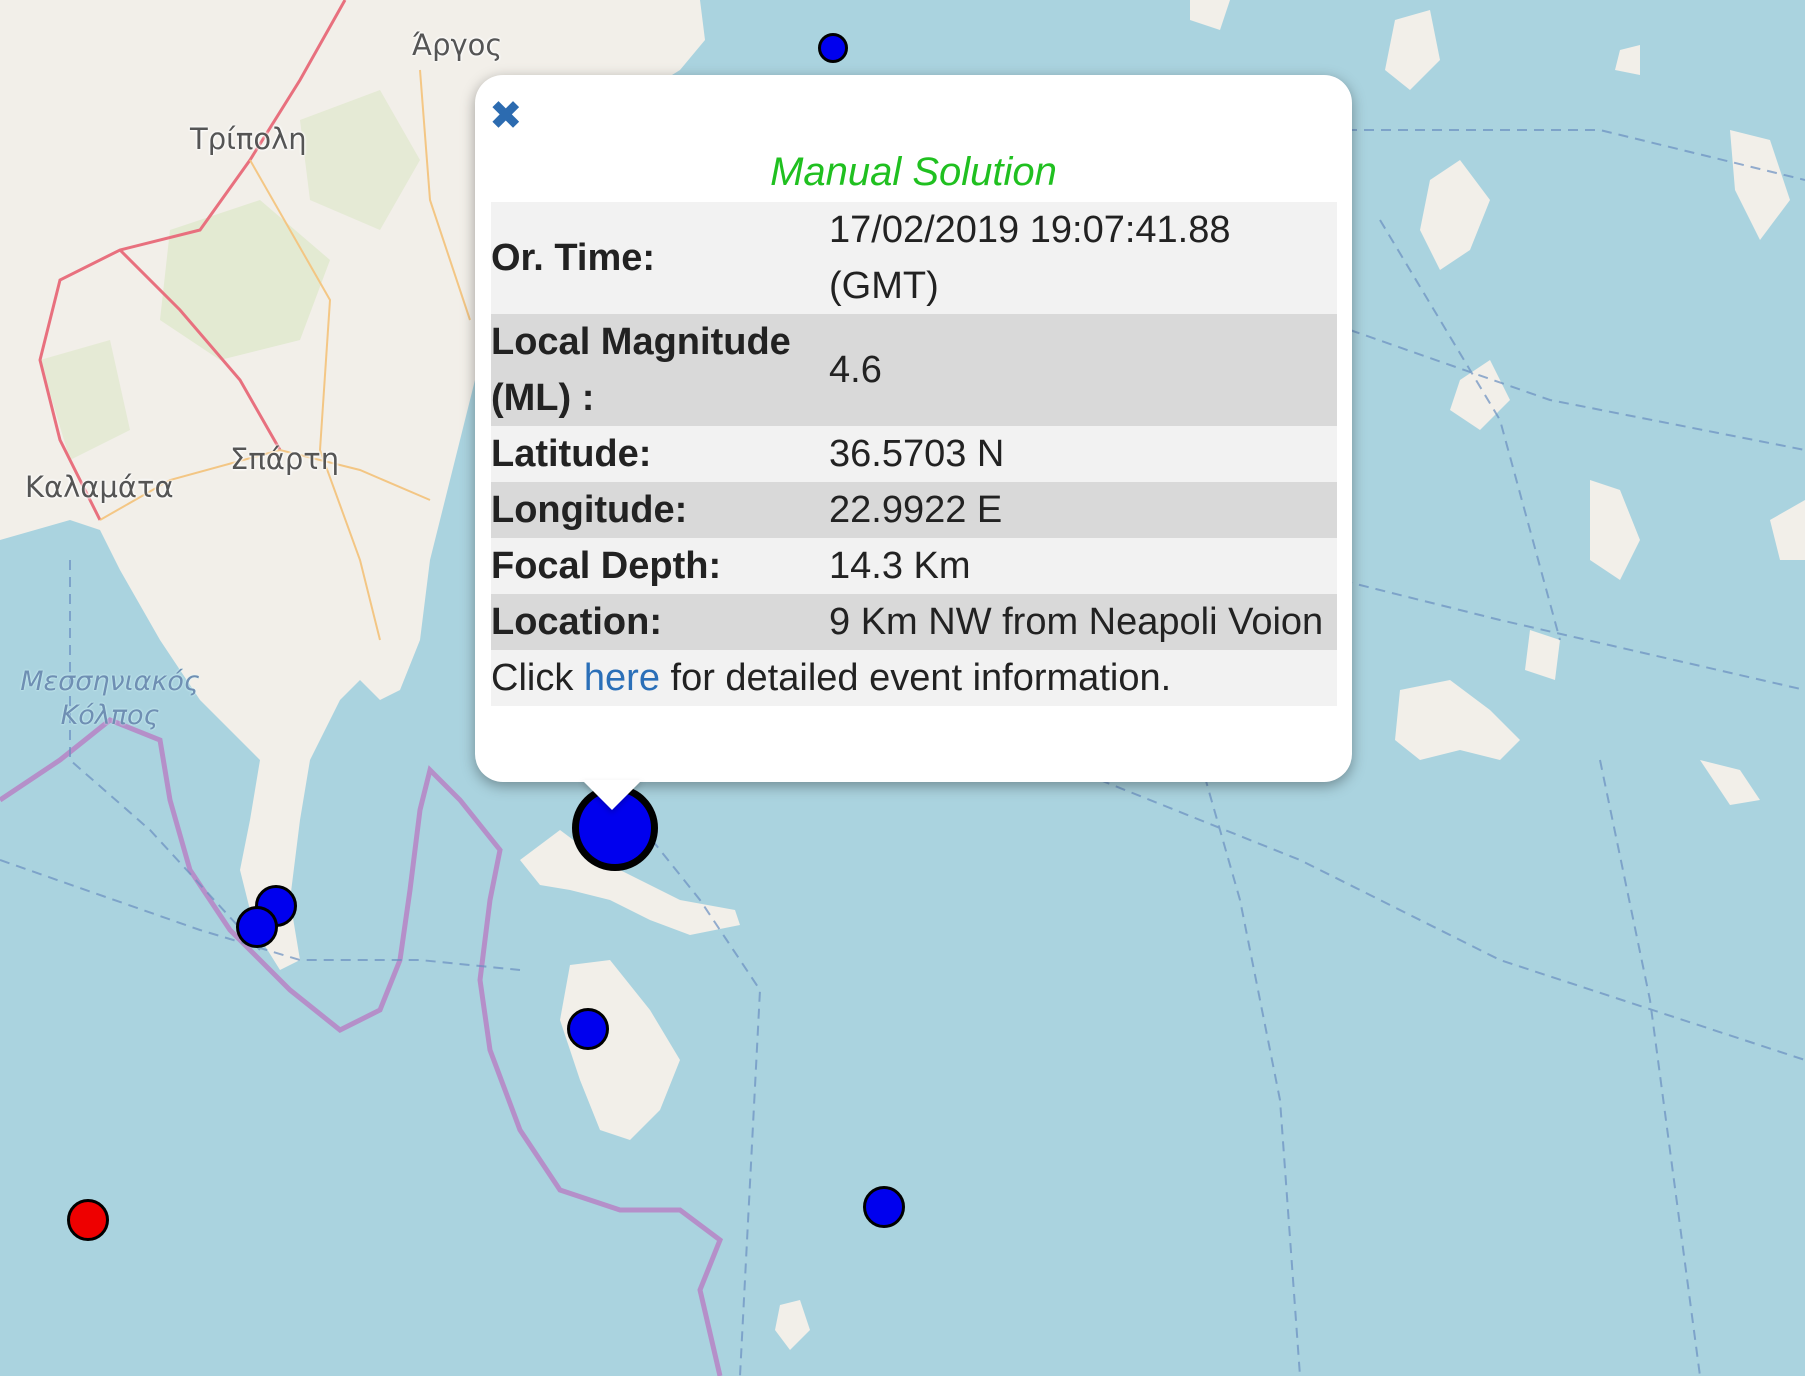 The width and height of the screenshot is (1805, 1376). What do you see at coordinates (110, 681) in the screenshot?
I see `gulf-label-line1: Μεσσηνιακός` at bounding box center [110, 681].